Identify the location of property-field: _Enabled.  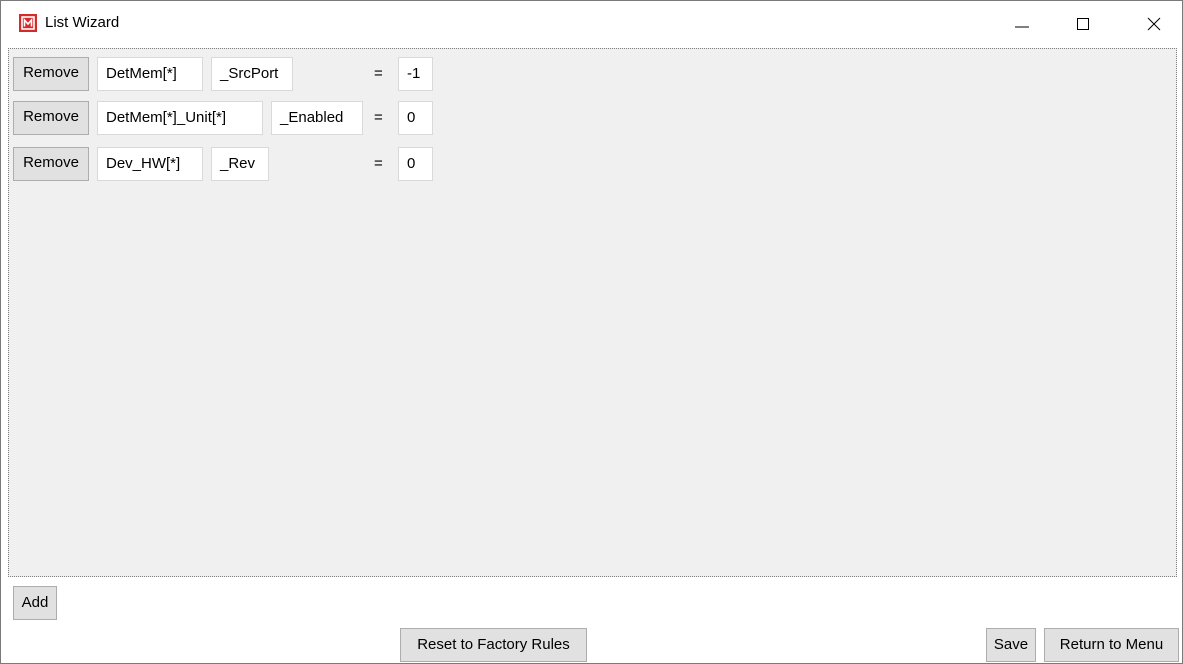
(317, 118).